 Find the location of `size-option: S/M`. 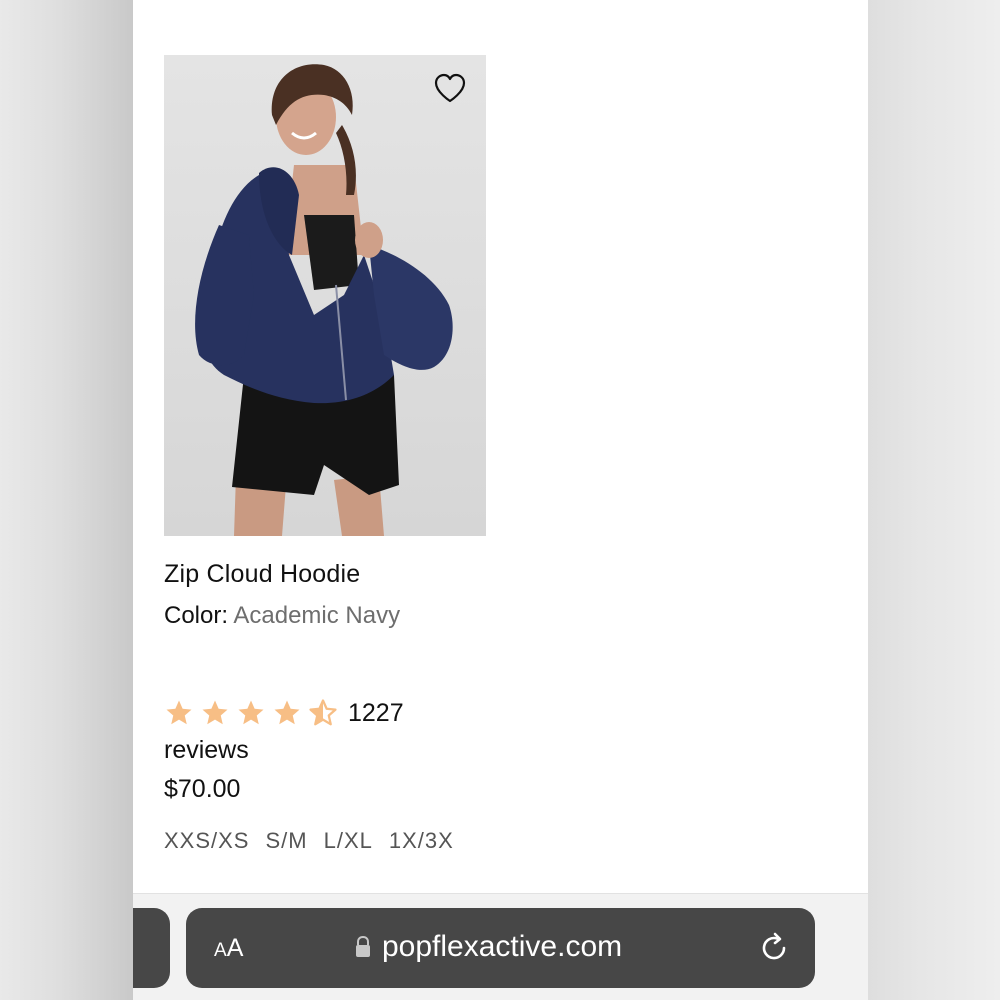

size-option: S/M is located at coordinates (286, 841).